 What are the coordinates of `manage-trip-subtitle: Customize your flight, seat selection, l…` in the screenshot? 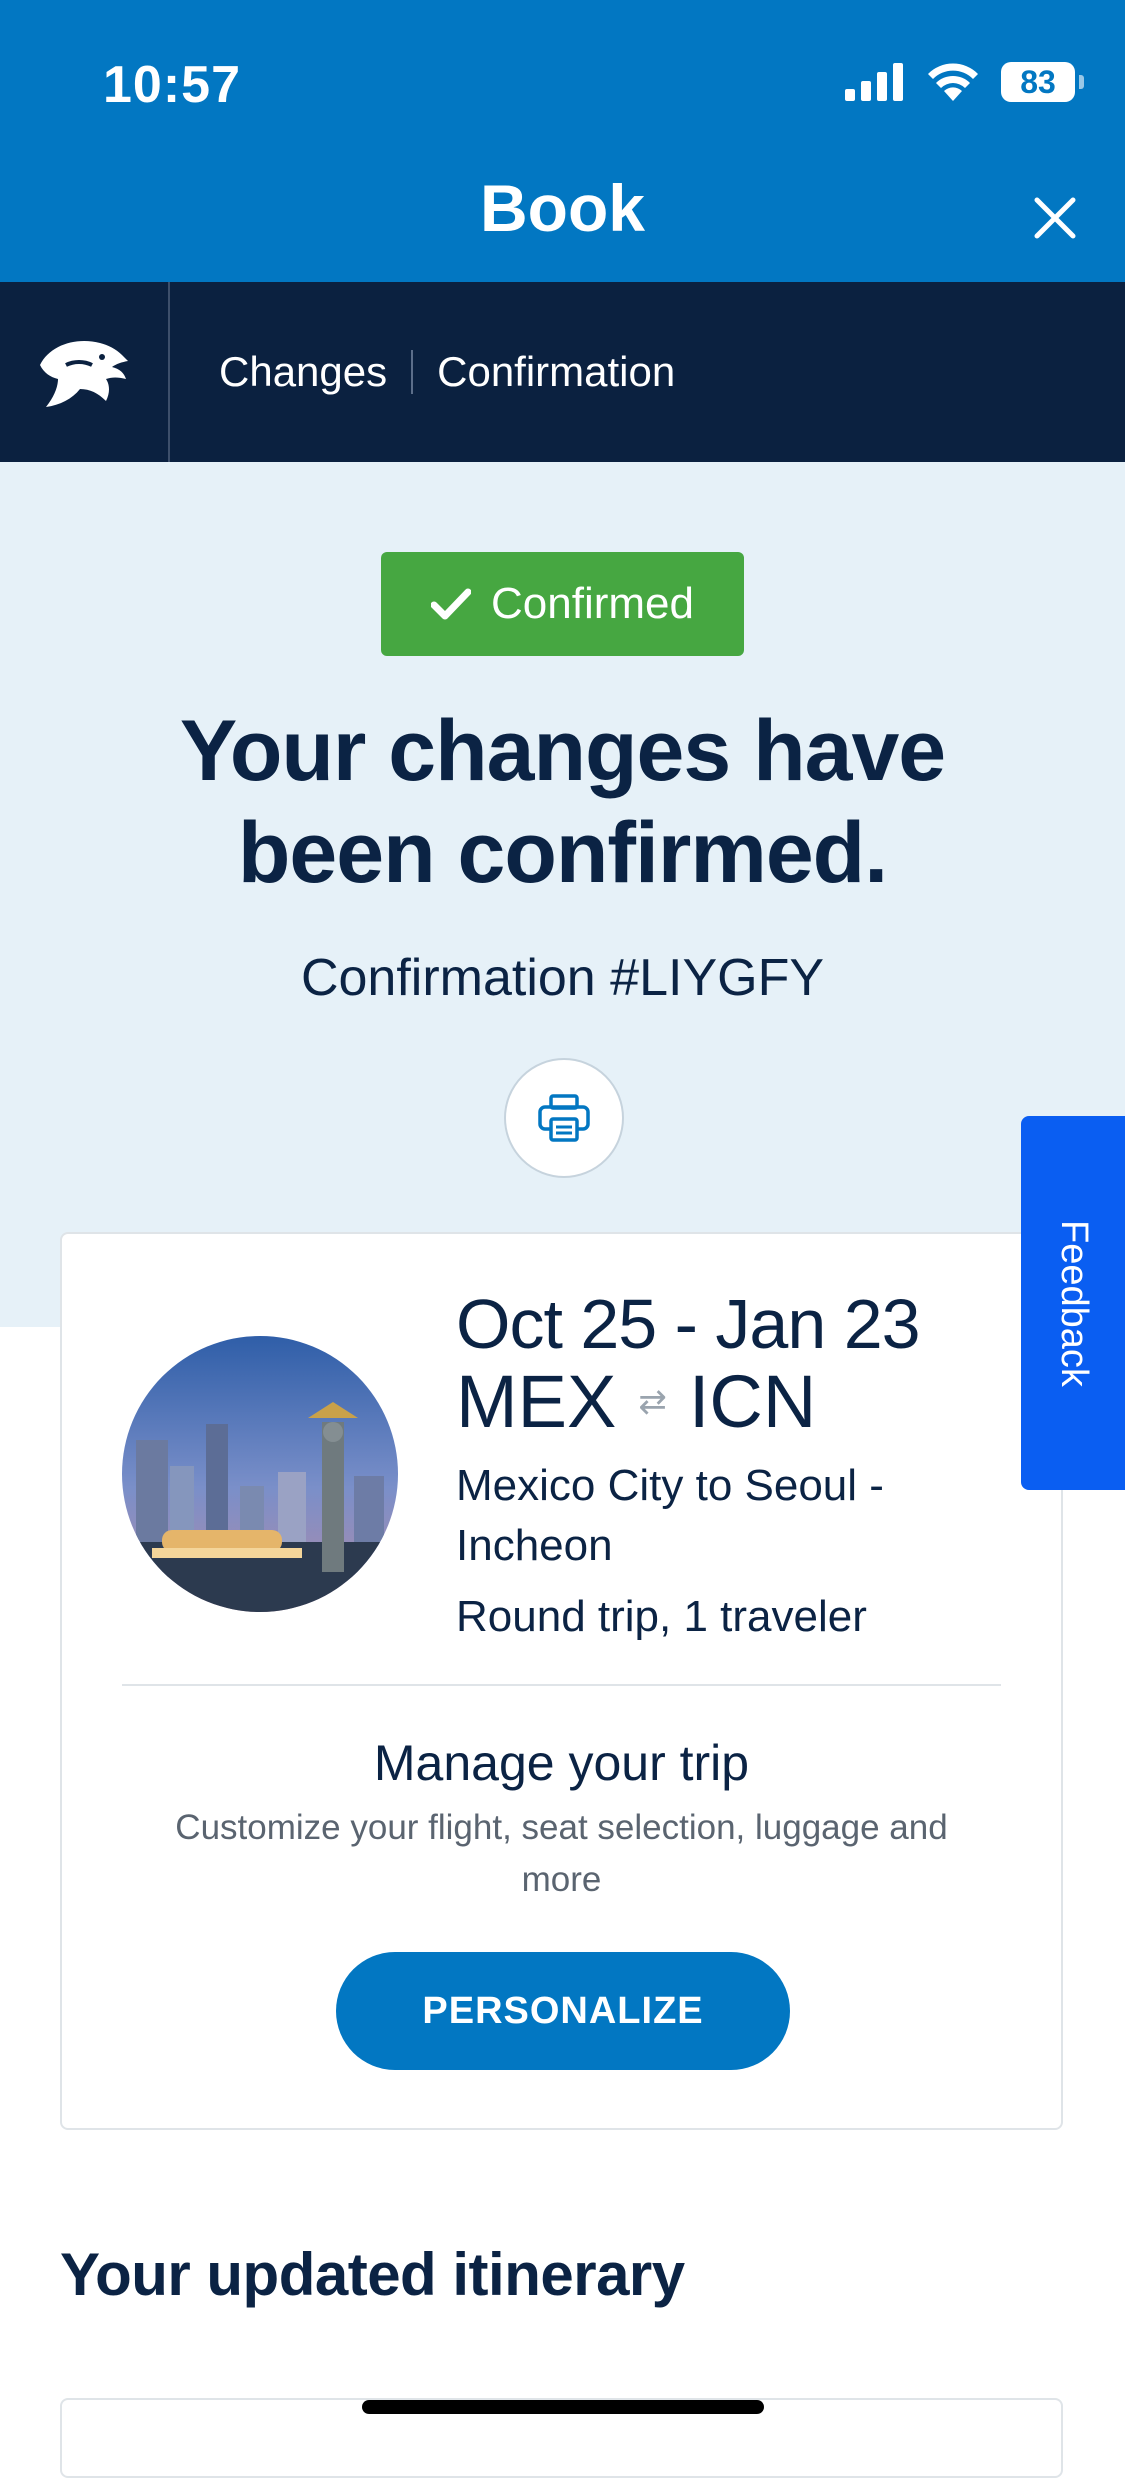 It's located at (561, 1853).